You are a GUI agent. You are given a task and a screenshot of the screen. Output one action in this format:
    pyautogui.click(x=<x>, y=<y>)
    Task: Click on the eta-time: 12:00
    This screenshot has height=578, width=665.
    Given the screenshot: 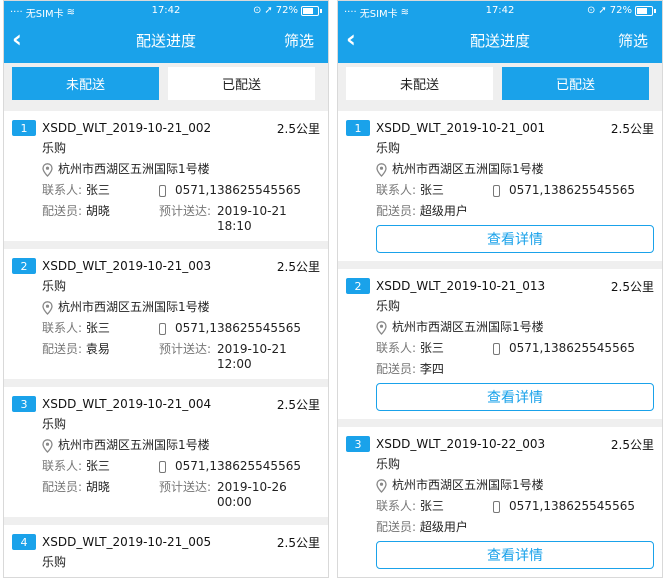 What is the action you would take?
    pyautogui.click(x=234, y=364)
    